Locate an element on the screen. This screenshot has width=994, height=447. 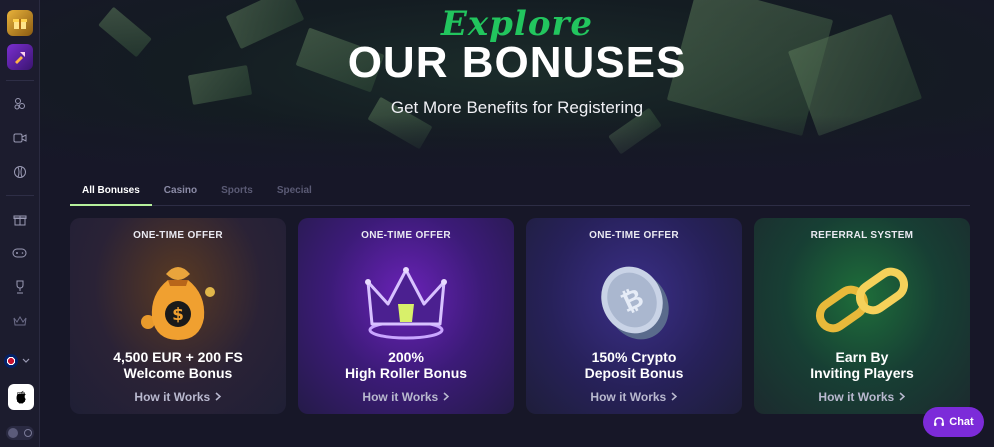
rocket-icon is located at coordinates (19, 58).